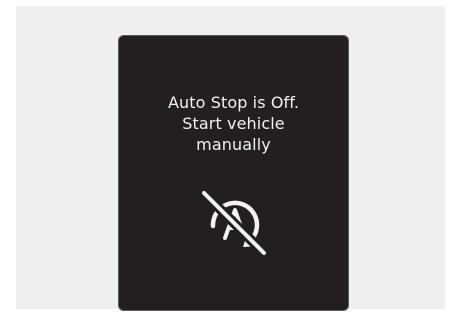 The height and width of the screenshot is (313, 449). What do you see at coordinates (235, 222) in the screenshot?
I see `auto-stop-off-icon` at bounding box center [235, 222].